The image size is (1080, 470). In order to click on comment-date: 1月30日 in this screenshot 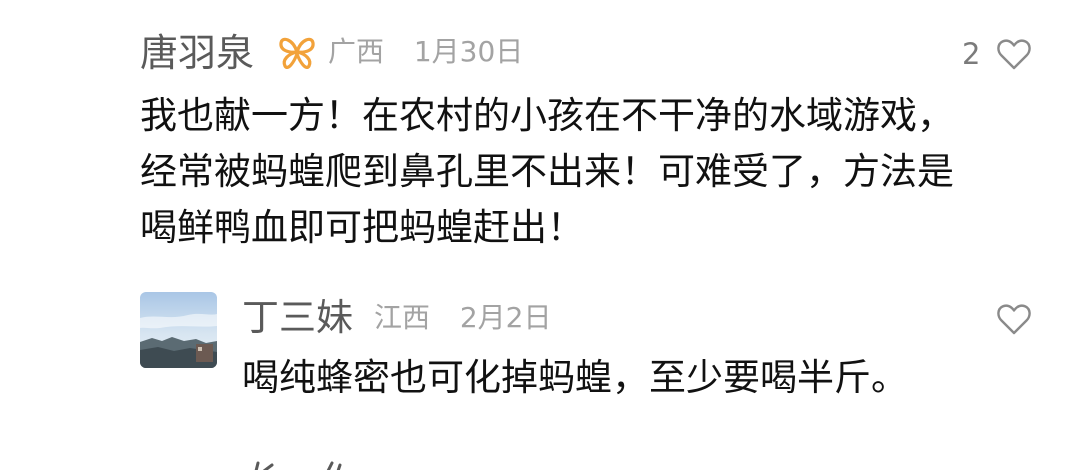, I will do `click(468, 51)`.